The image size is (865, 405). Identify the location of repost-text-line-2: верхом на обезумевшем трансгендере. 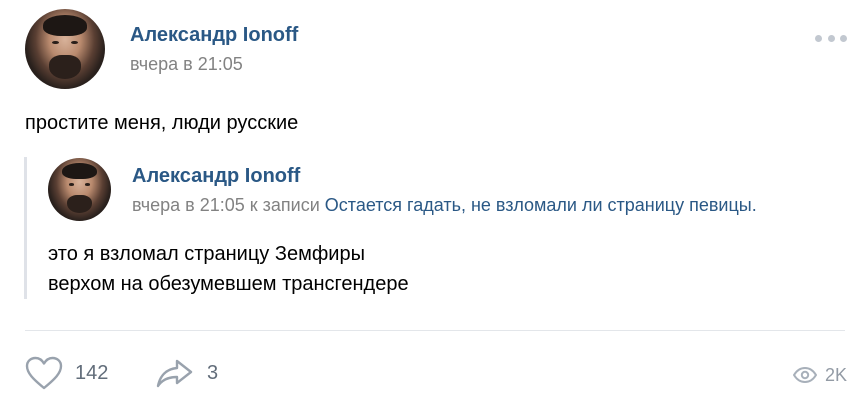
(228, 284).